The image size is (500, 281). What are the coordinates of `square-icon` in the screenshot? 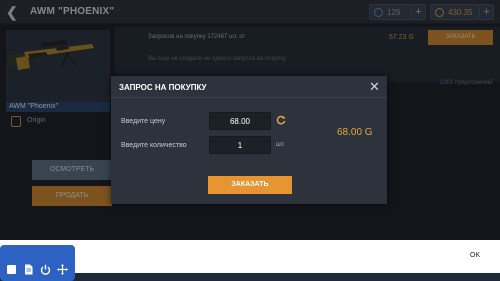 It's located at (11, 269).